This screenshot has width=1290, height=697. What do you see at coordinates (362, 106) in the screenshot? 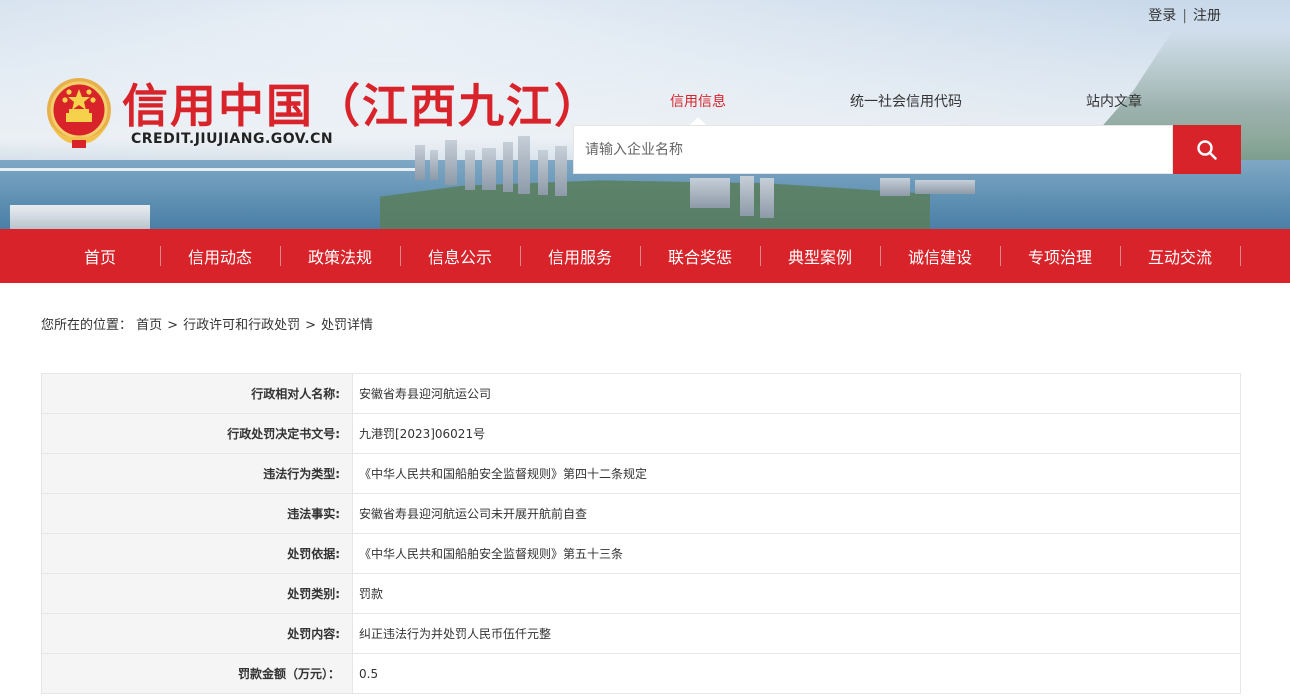
I see `site-title: 信用中国（江西九江）` at bounding box center [362, 106].